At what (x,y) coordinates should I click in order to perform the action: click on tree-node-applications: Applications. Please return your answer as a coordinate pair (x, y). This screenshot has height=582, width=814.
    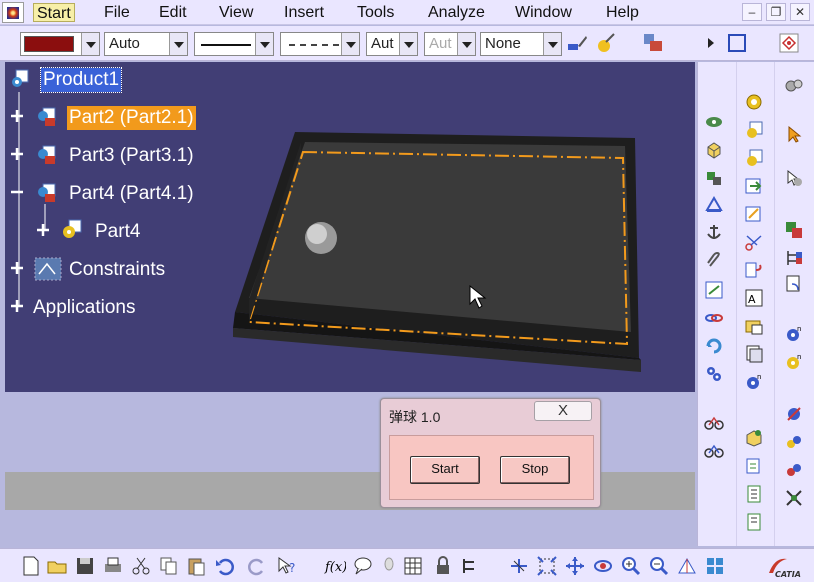
    Looking at the image, I should click on (84, 308).